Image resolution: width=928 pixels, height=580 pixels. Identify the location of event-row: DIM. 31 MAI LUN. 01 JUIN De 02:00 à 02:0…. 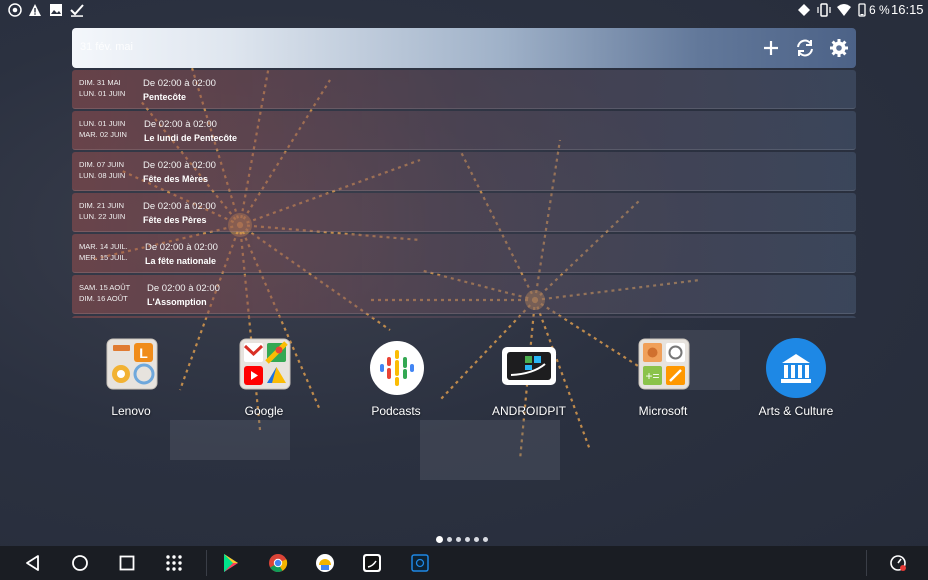
(464, 89).